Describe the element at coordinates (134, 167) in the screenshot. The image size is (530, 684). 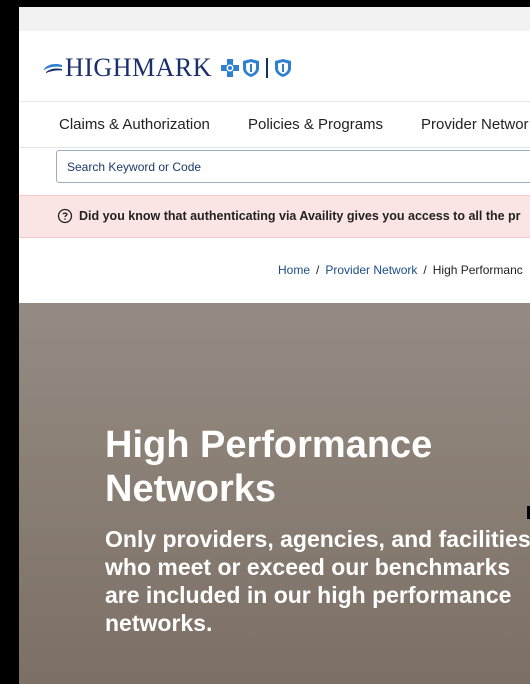
I see `search-placeholder: Search Keyword or Code` at that location.